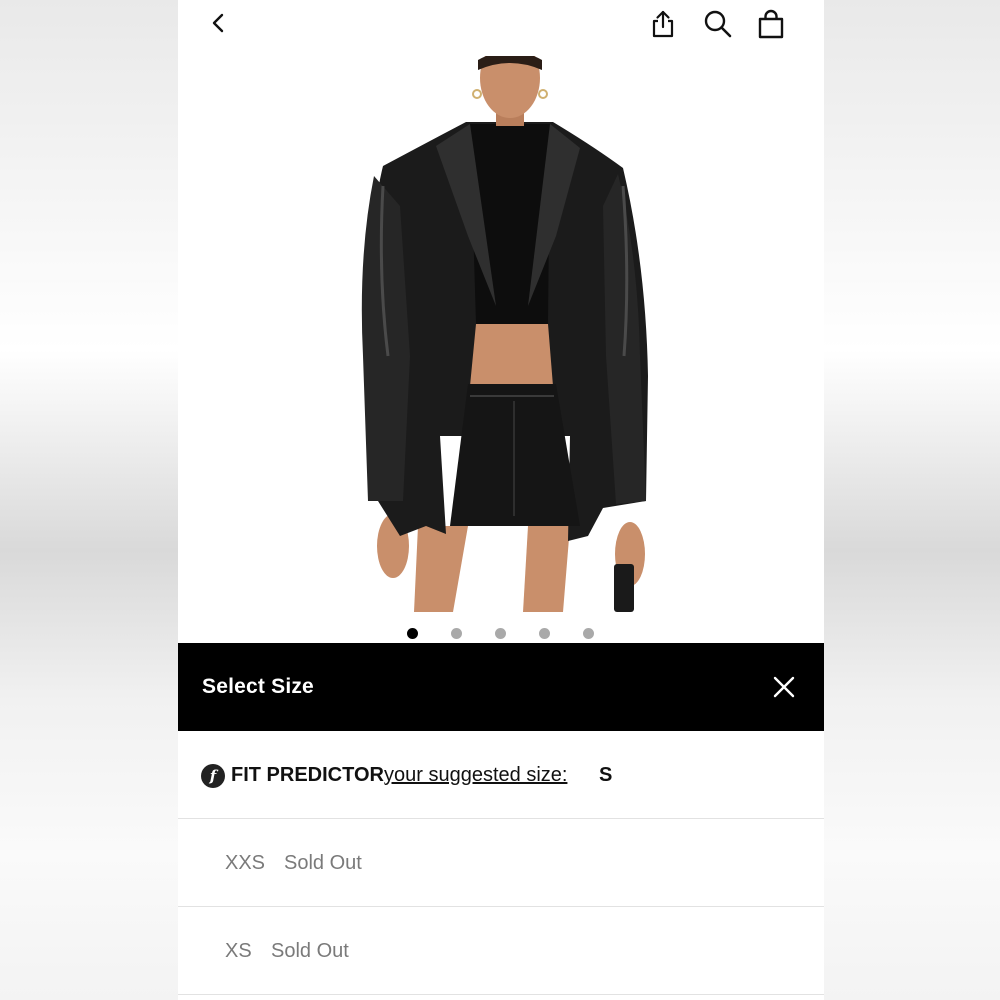 This screenshot has width=1000, height=1000. What do you see at coordinates (307, 775) in the screenshot?
I see `fit-predictor-label: FIT PREDICTOR` at bounding box center [307, 775].